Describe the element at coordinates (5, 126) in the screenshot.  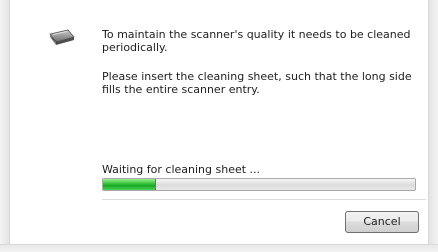
I see `window-frame-left` at that location.